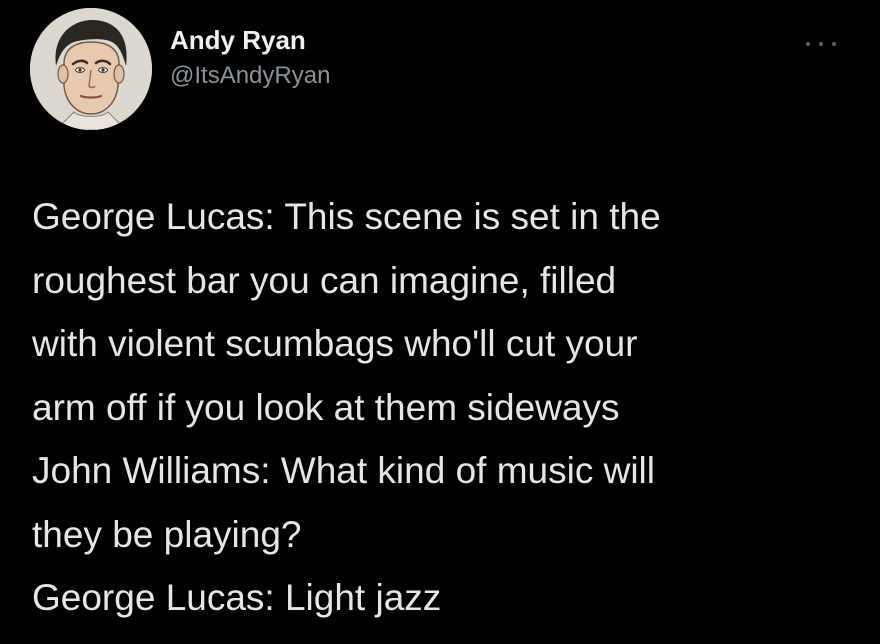  What do you see at coordinates (335, 343) in the screenshot?
I see `tweet-line: with violent scumbags who'll cut your` at bounding box center [335, 343].